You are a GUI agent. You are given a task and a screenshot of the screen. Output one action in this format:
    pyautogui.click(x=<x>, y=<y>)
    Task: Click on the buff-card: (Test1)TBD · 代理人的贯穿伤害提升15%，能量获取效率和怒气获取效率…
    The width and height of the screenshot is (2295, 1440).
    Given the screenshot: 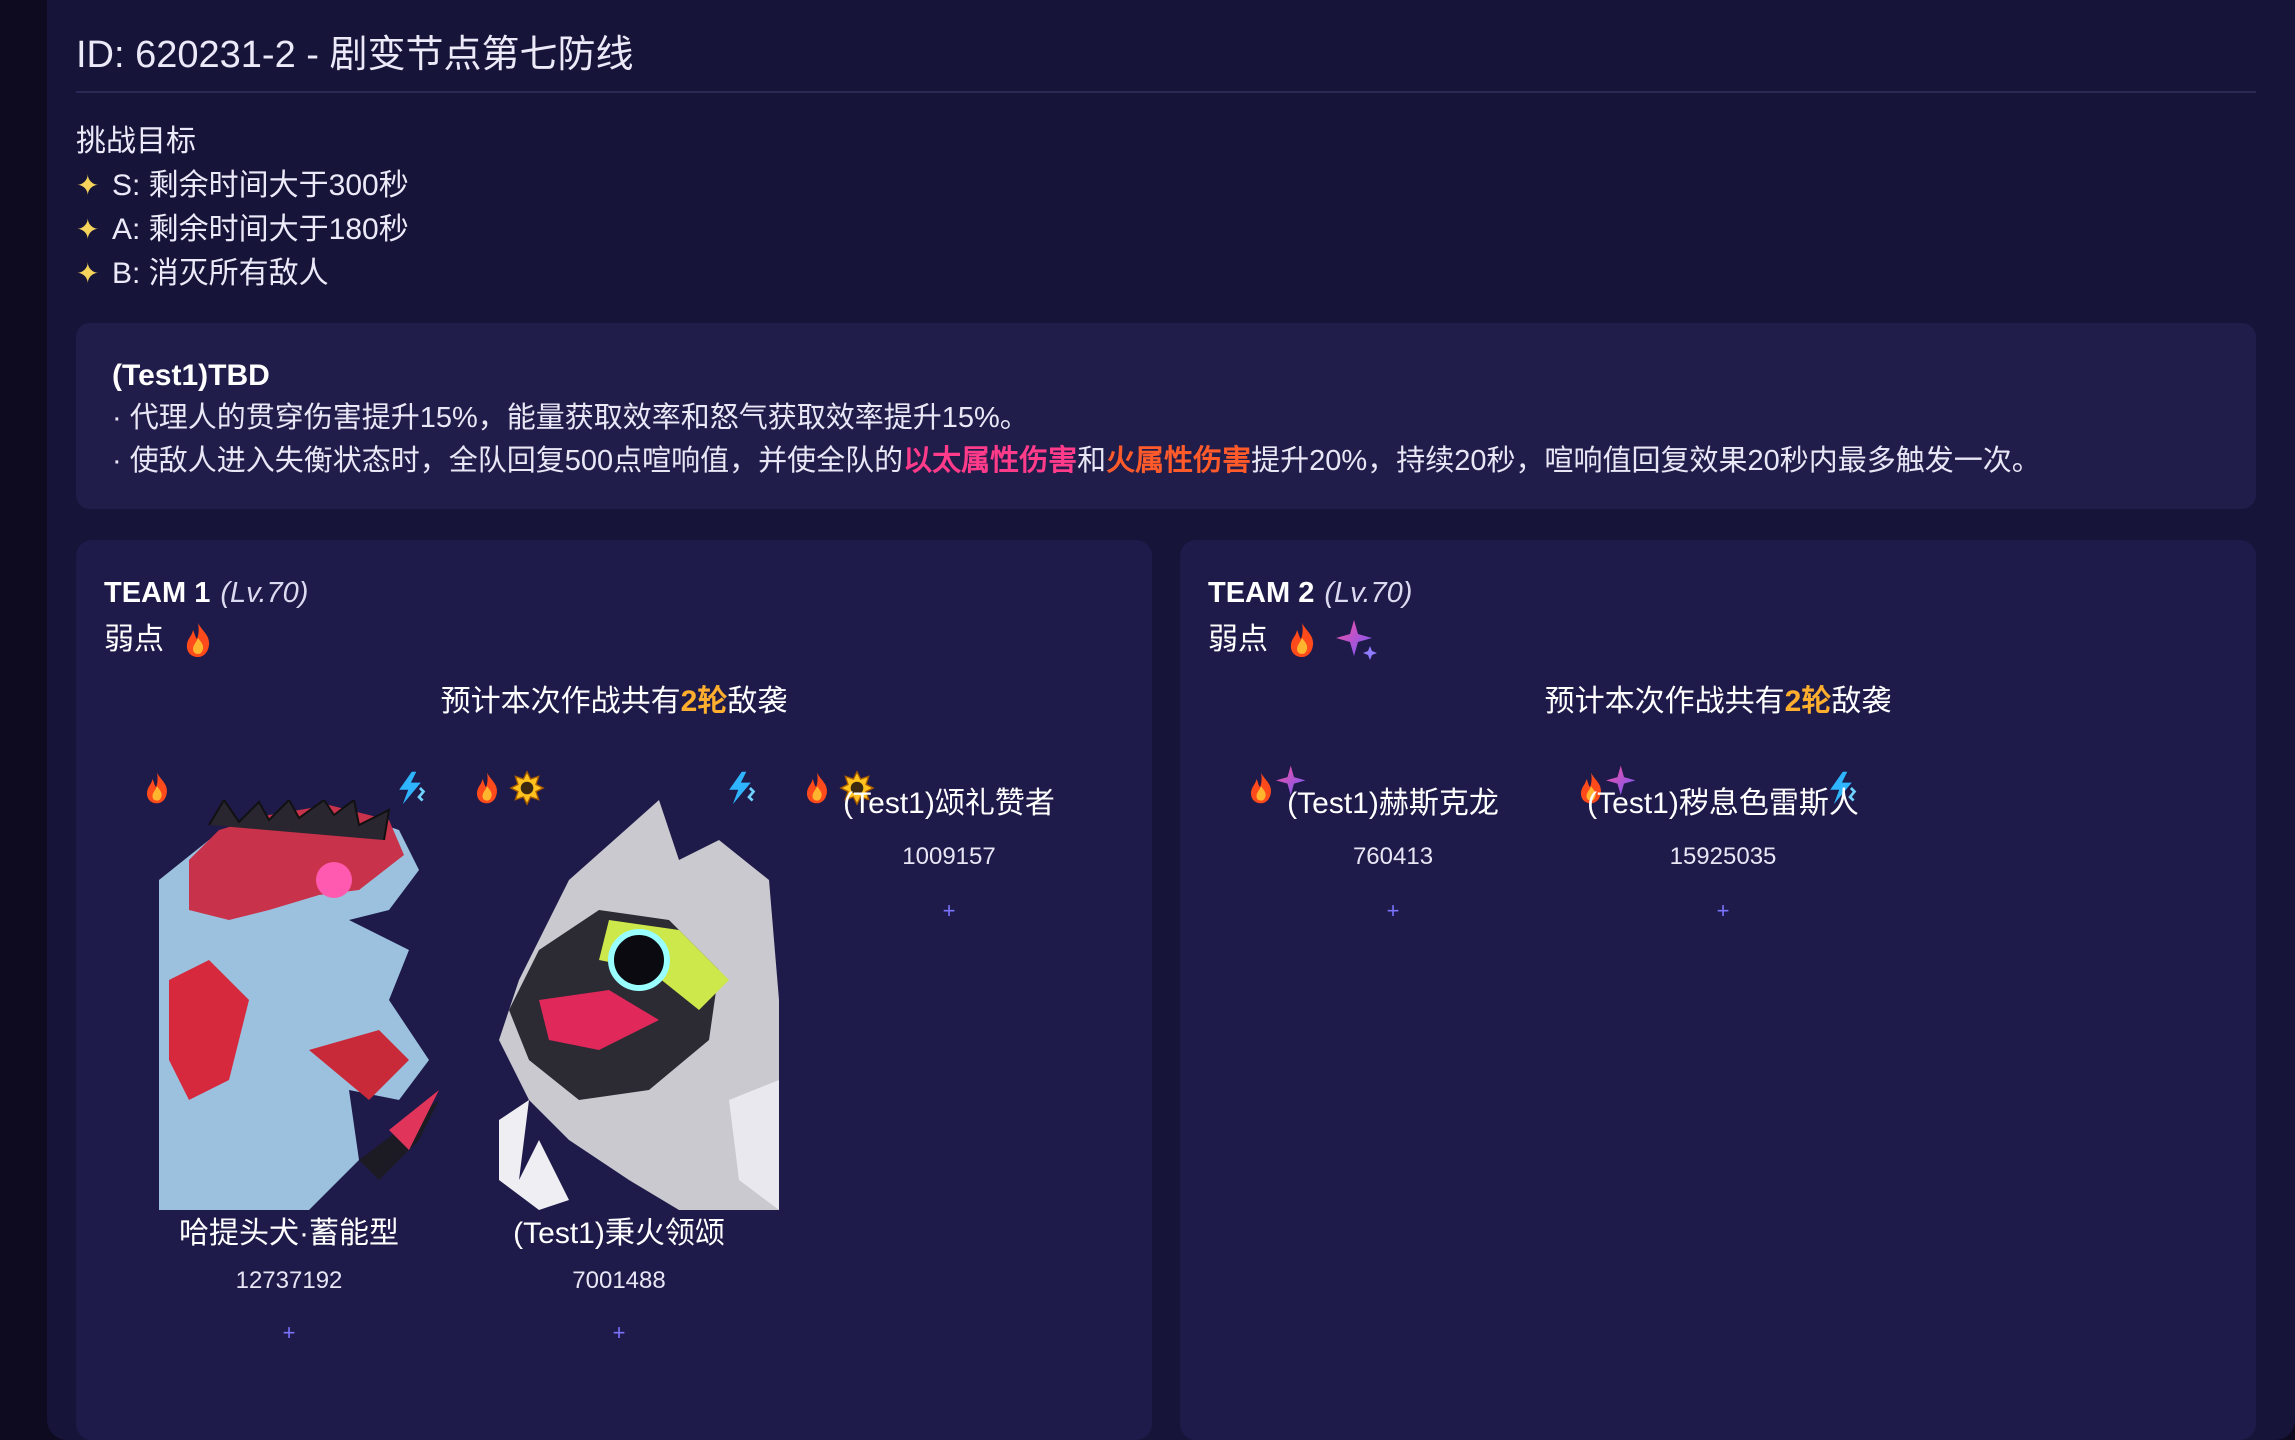 What is the action you would take?
    pyautogui.click(x=1166, y=416)
    